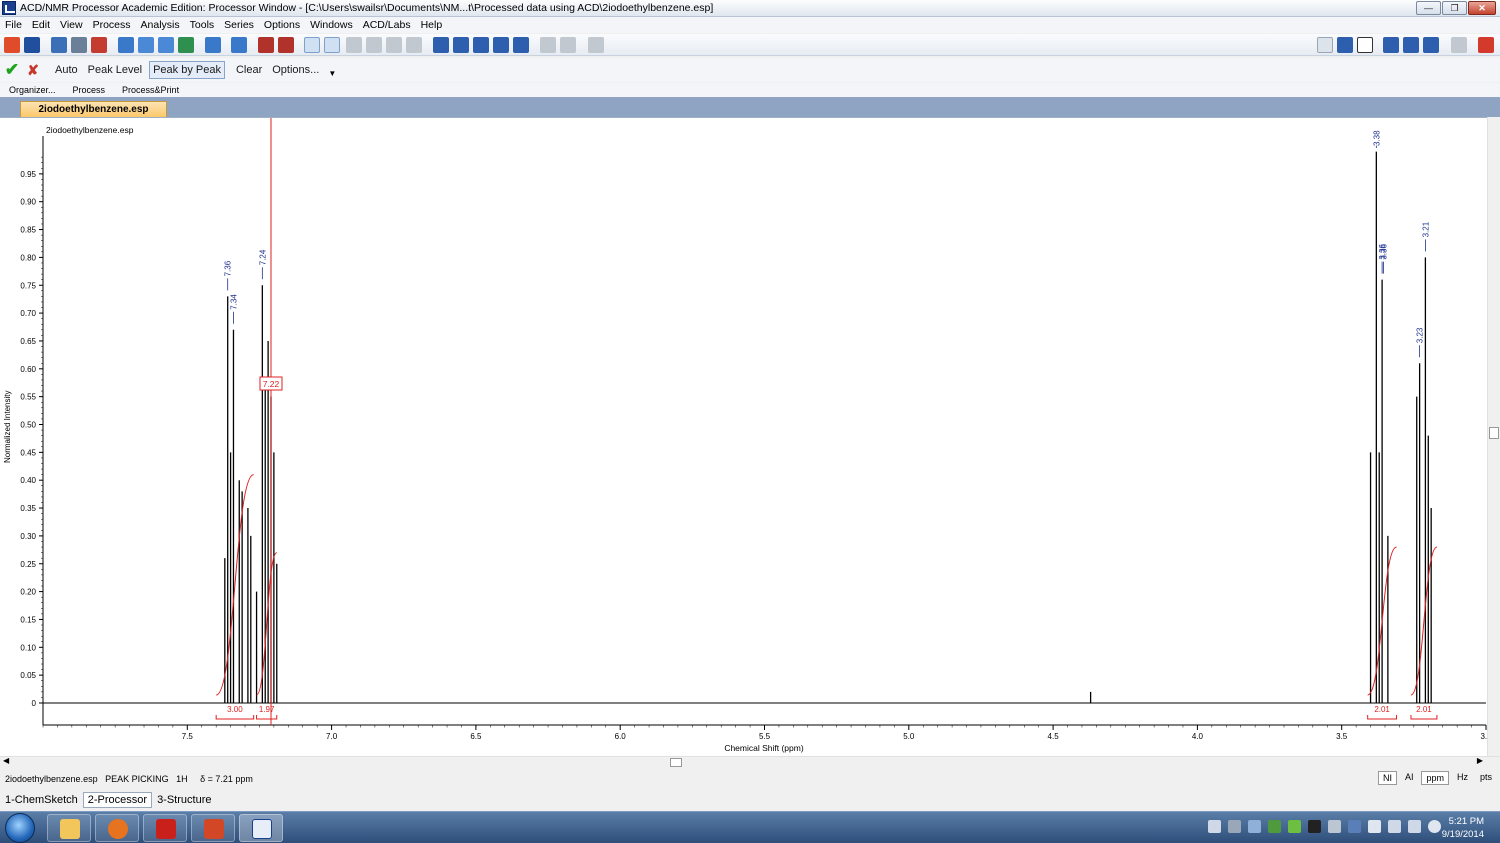 This screenshot has width=1500, height=843. Describe the element at coordinates (1345, 45) in the screenshot. I see `layout-stack-icon` at that location.